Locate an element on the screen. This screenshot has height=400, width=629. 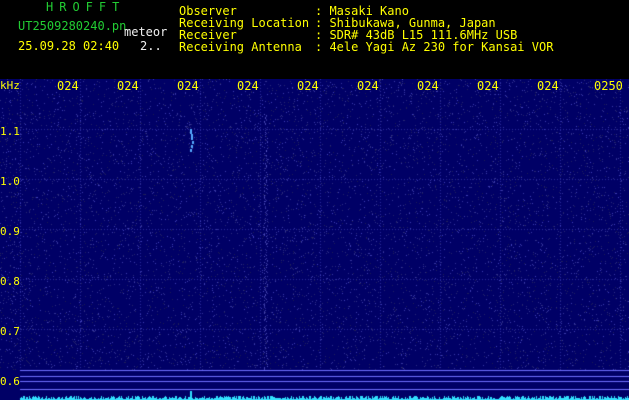
y-axis-unit: kHz is located at coordinates (10, 85).